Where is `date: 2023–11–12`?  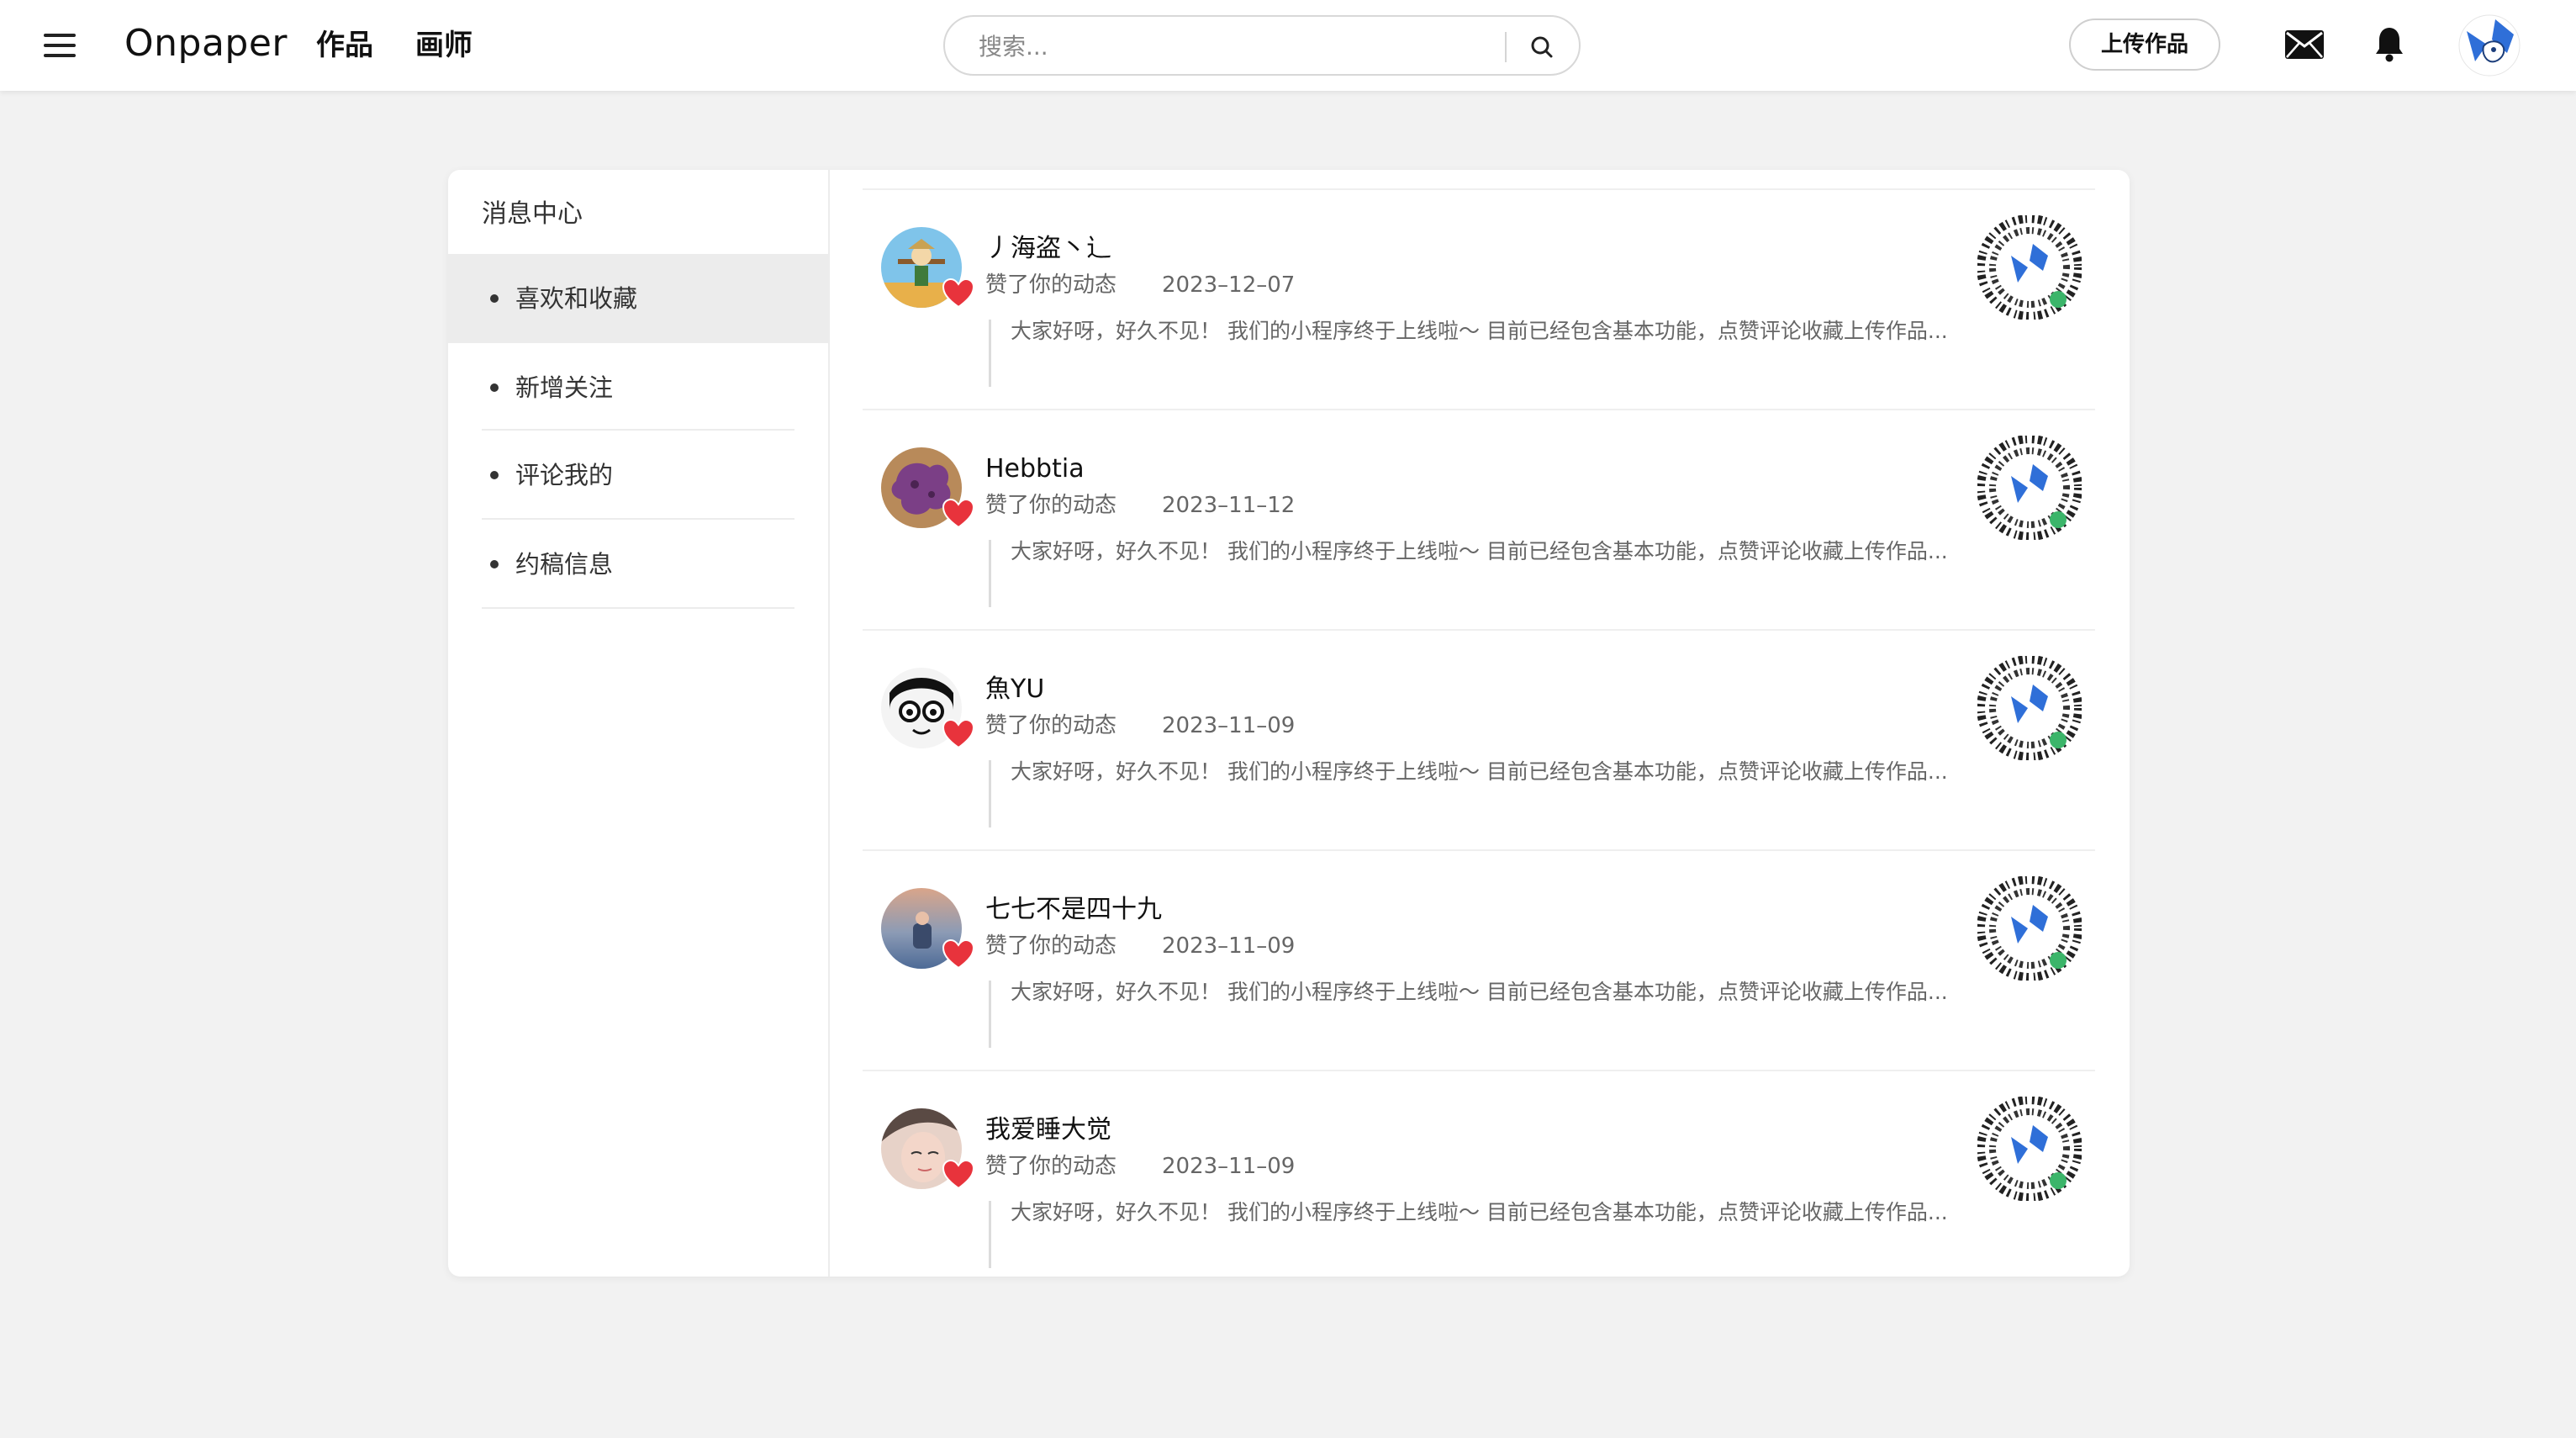 date: 2023–11–12 is located at coordinates (1229, 505).